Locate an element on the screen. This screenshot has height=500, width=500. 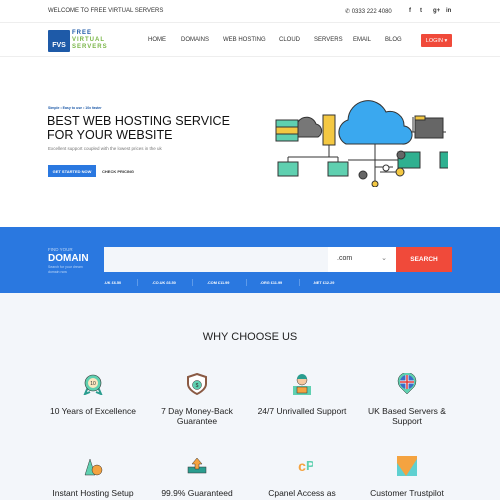
tld-price: .UK £6.50 is located at coordinates (113, 283).